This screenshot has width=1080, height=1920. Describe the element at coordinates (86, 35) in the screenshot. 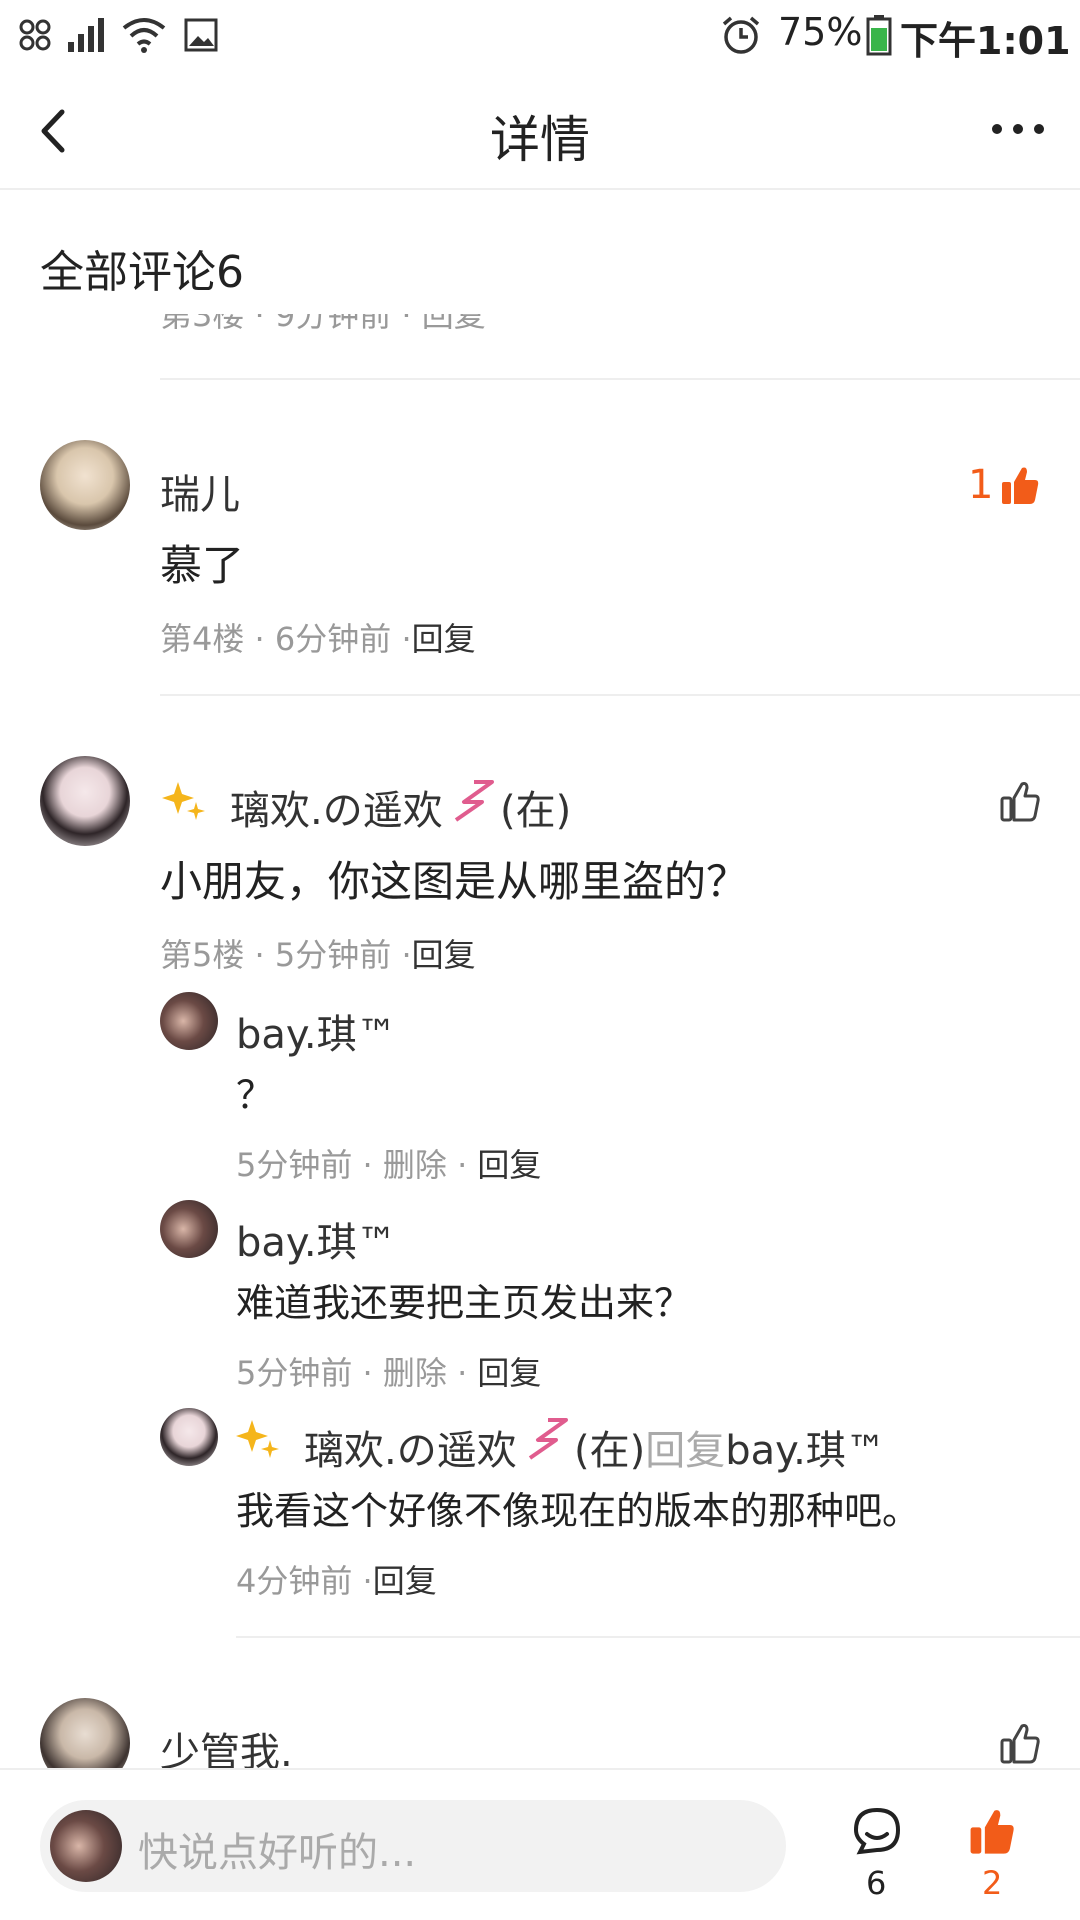

I see `signal-icon` at that location.